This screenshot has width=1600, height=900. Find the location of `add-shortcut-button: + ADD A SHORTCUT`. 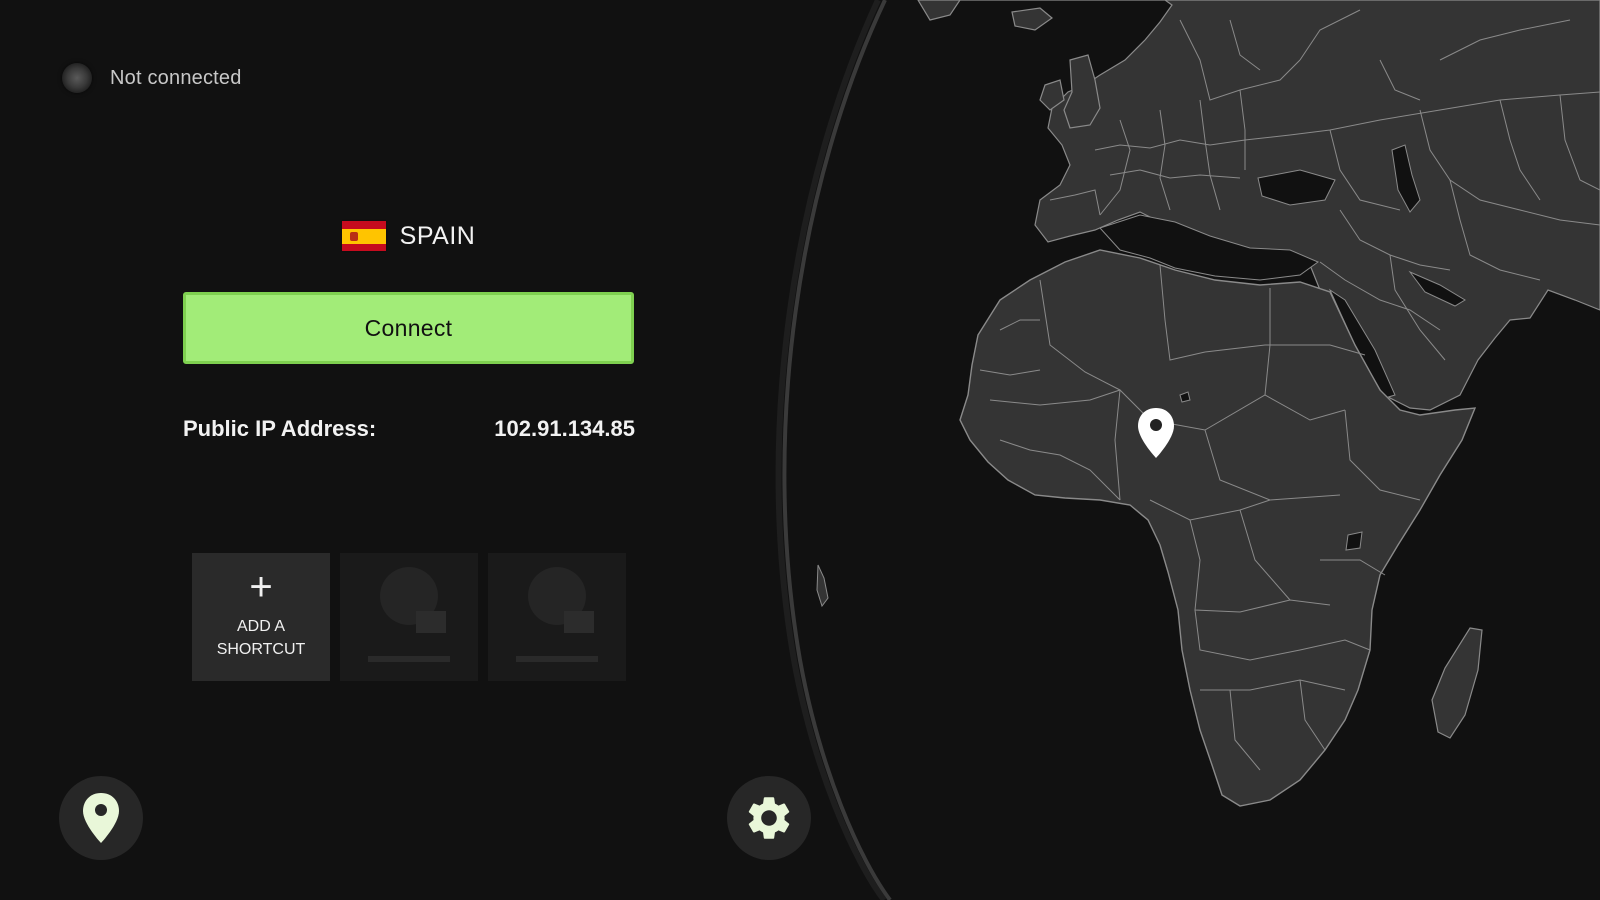

add-shortcut-button: + ADD A SHORTCUT is located at coordinates (261, 617).